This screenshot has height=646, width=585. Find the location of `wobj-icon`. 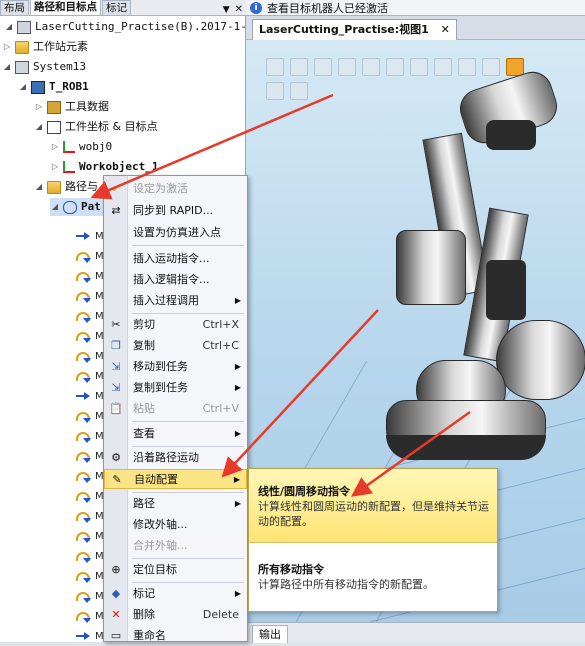

wobj-icon is located at coordinates (69, 147).